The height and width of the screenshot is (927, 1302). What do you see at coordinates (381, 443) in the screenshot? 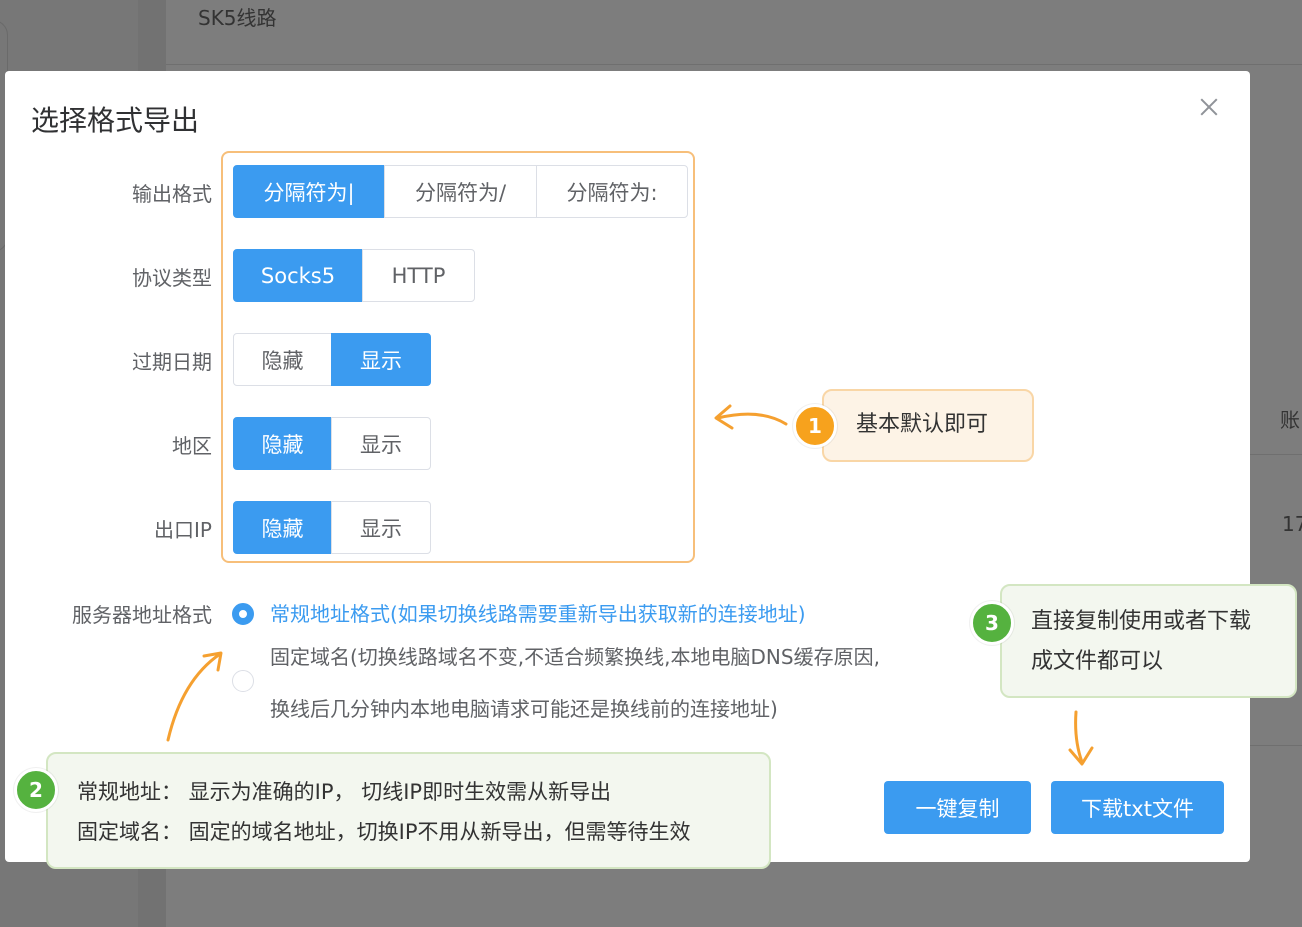
I see `region-show-option: 显示` at bounding box center [381, 443].